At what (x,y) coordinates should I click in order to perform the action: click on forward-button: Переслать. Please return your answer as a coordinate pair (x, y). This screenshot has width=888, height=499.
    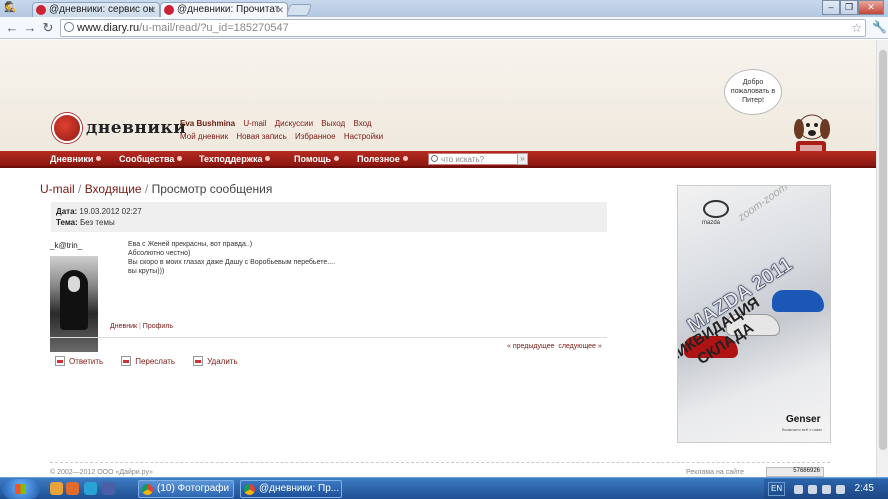
    Looking at the image, I should click on (148, 361).